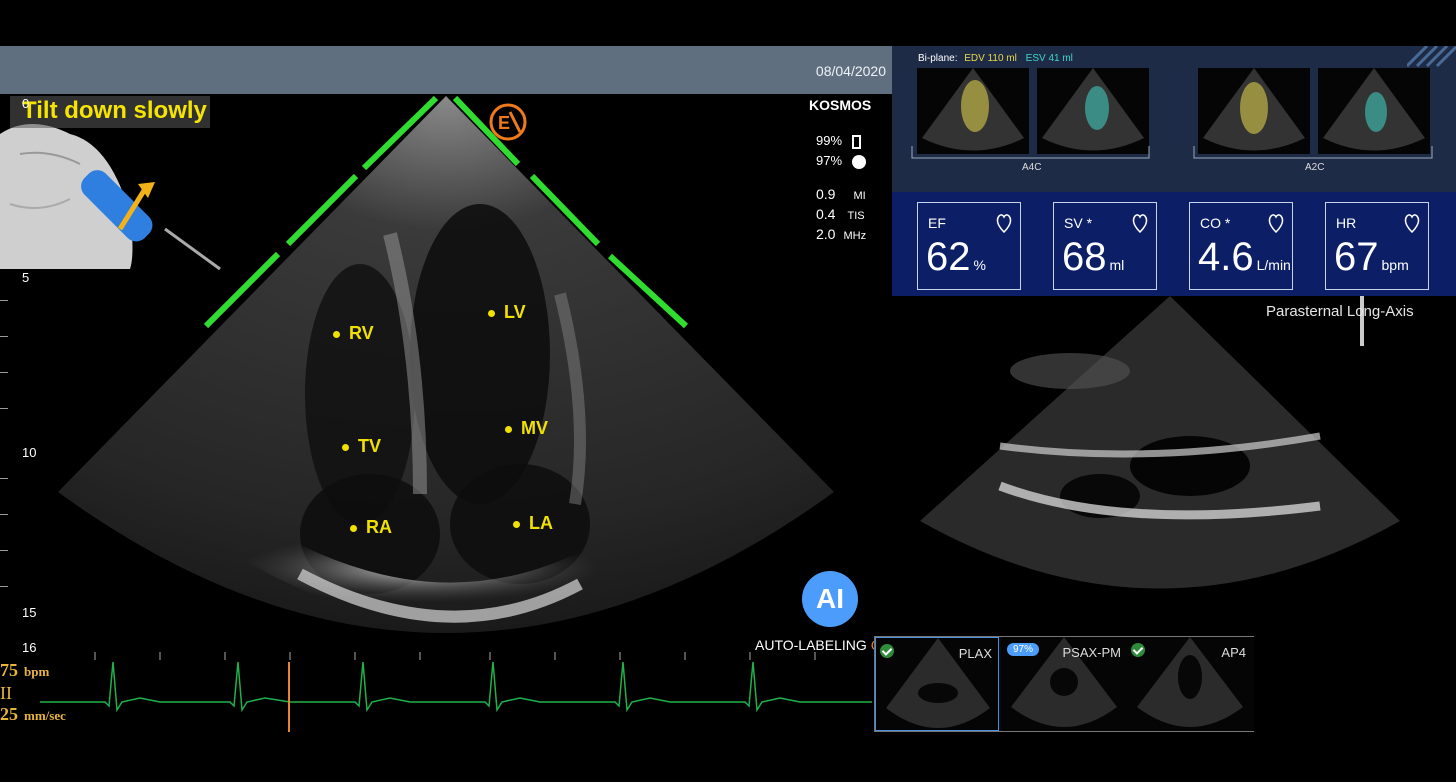 The height and width of the screenshot is (782, 1456). Describe the element at coordinates (1371, 257) in the screenshot. I see `metric-hr: 67 bpm` at that location.